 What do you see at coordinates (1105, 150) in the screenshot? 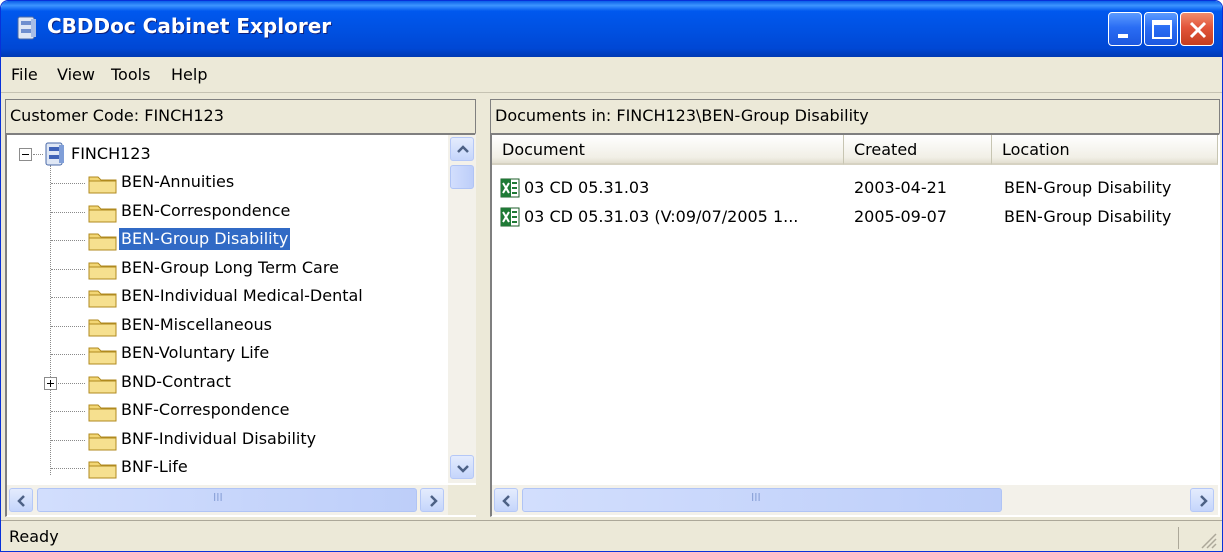
I see `column-location: Location` at bounding box center [1105, 150].